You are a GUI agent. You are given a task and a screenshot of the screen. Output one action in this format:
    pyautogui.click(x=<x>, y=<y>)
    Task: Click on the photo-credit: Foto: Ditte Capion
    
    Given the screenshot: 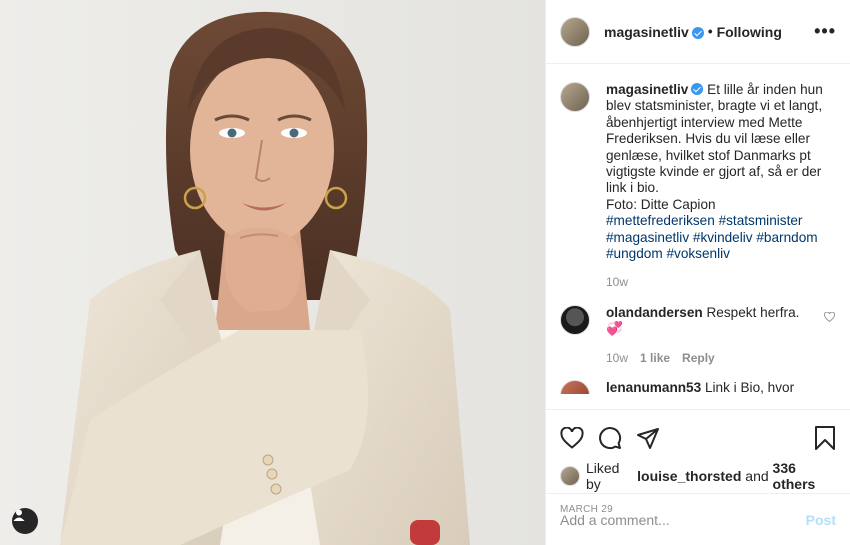 What is the action you would take?
    pyautogui.click(x=661, y=204)
    